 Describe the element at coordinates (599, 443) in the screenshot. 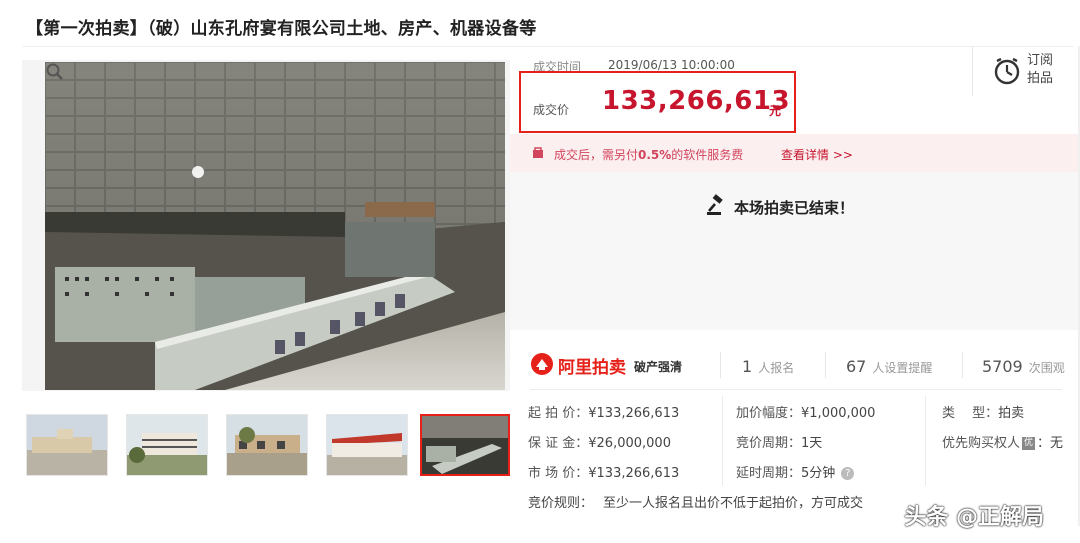

I see `deposit-row: 保 证 金：¥26,000,000` at that location.